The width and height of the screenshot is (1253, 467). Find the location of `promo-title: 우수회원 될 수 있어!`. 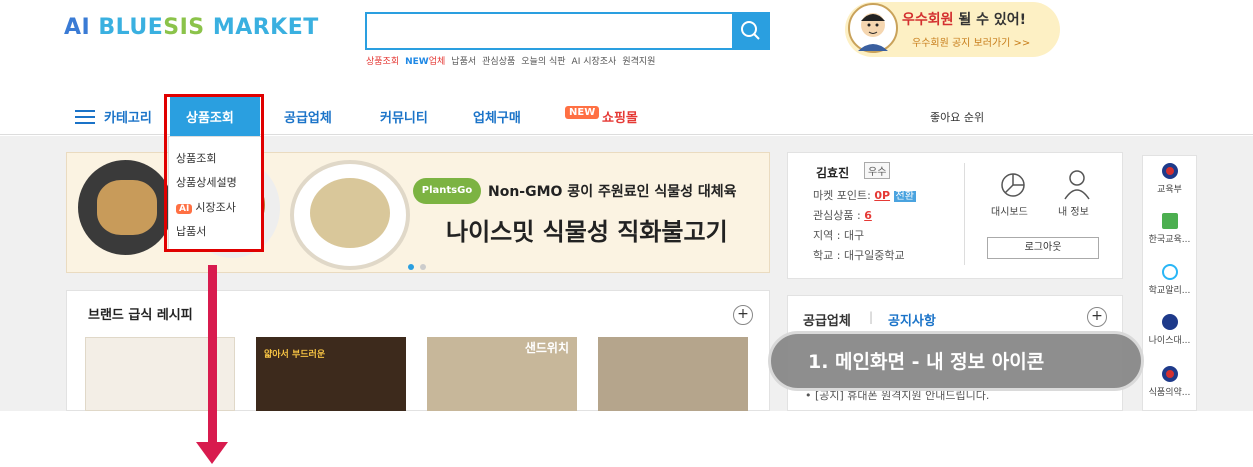

promo-title: 우수회원 될 수 있어! is located at coordinates (964, 20).